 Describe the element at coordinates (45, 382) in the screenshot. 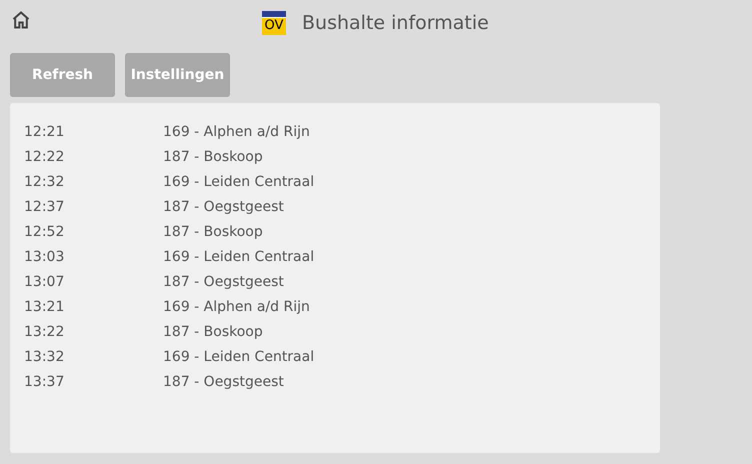

I see `departure-time: 13:37` at that location.